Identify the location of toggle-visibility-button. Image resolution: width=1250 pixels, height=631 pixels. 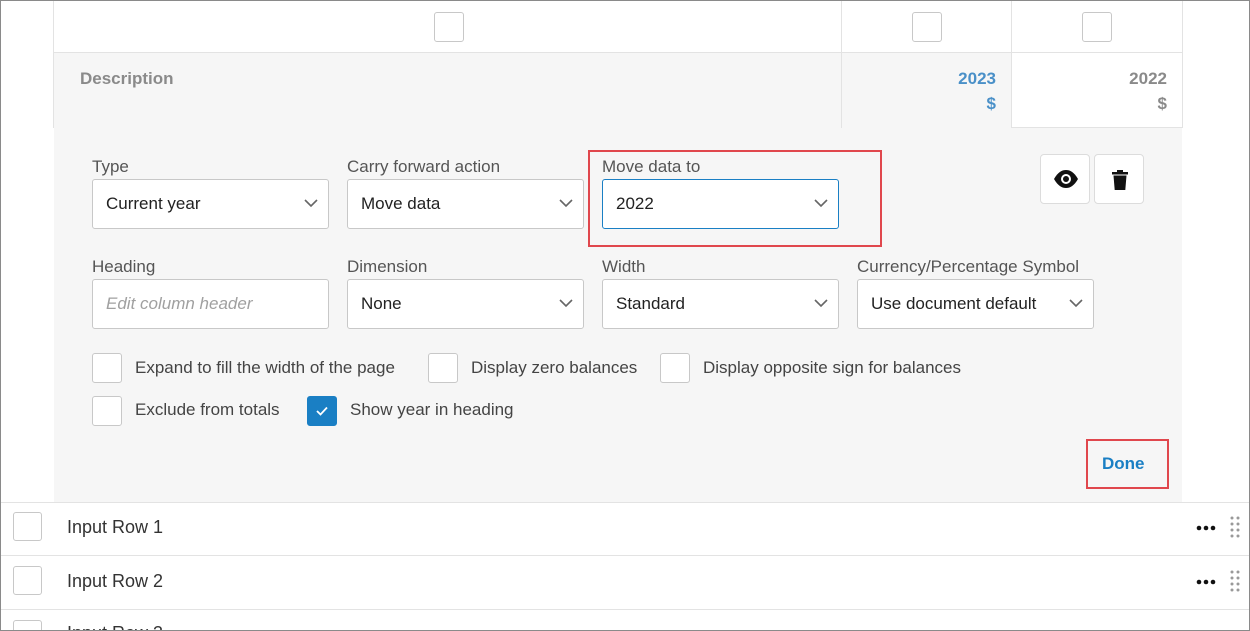
(1065, 179).